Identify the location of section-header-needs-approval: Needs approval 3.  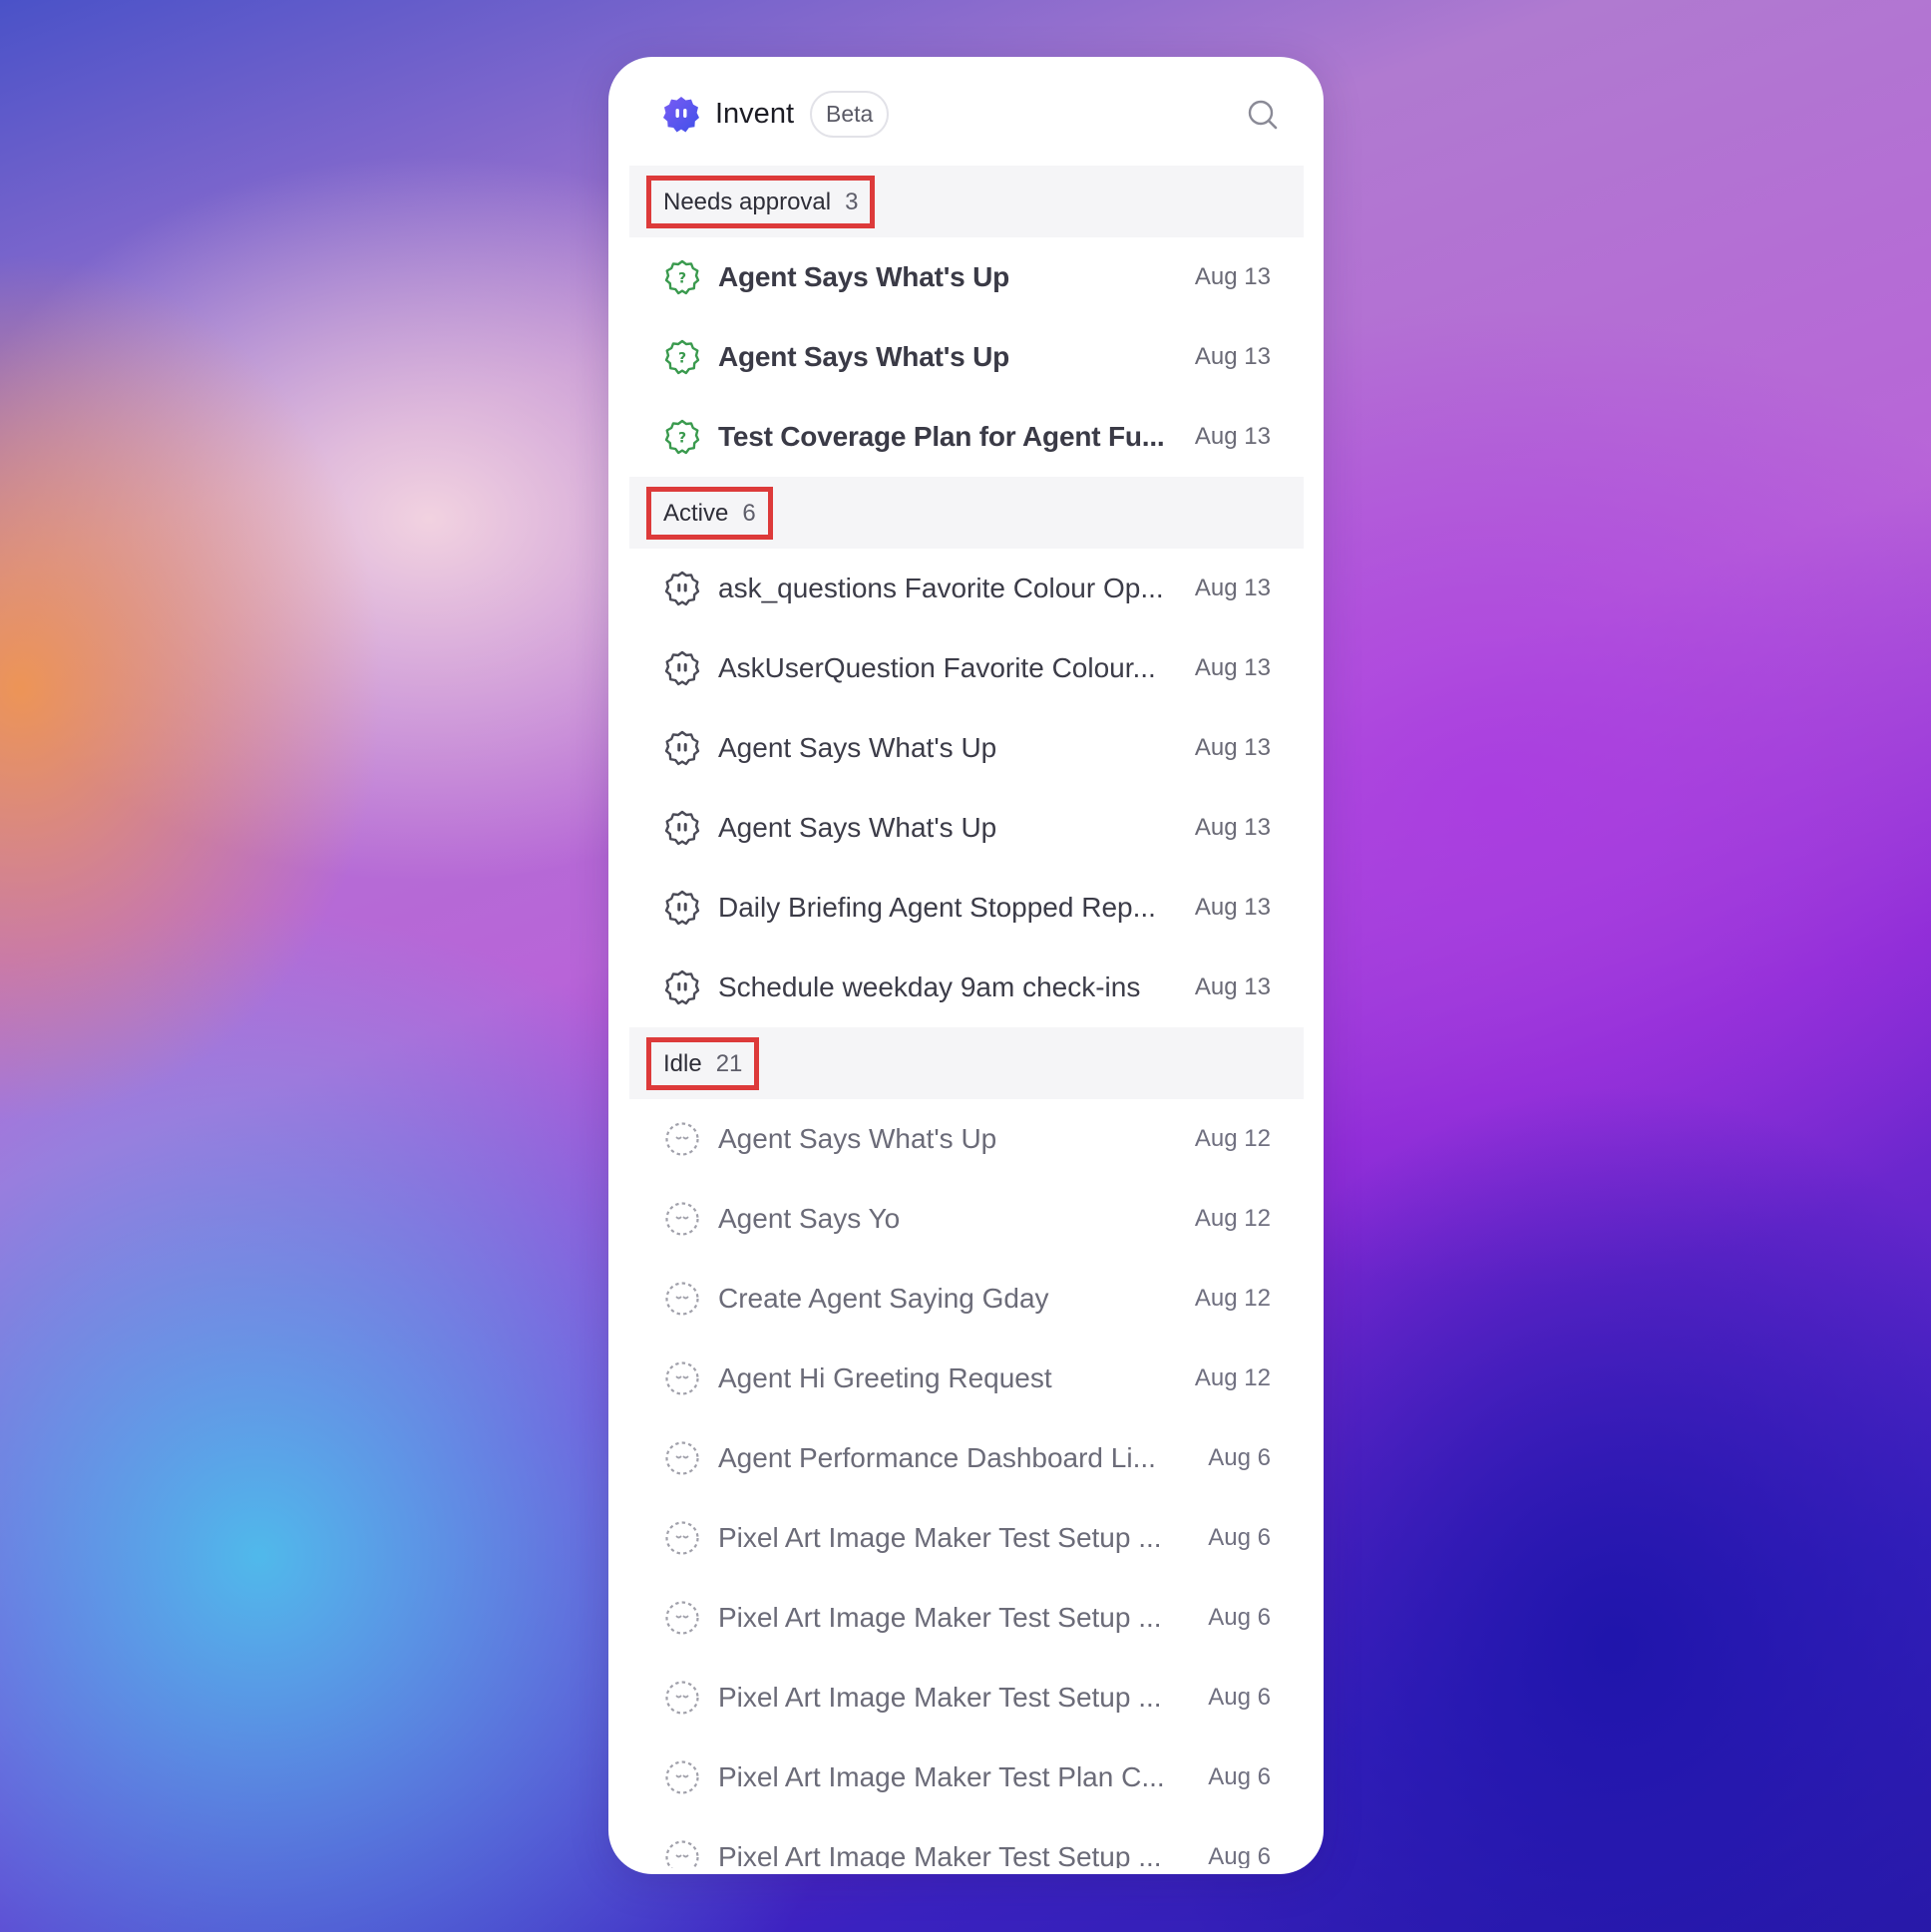
(966, 202).